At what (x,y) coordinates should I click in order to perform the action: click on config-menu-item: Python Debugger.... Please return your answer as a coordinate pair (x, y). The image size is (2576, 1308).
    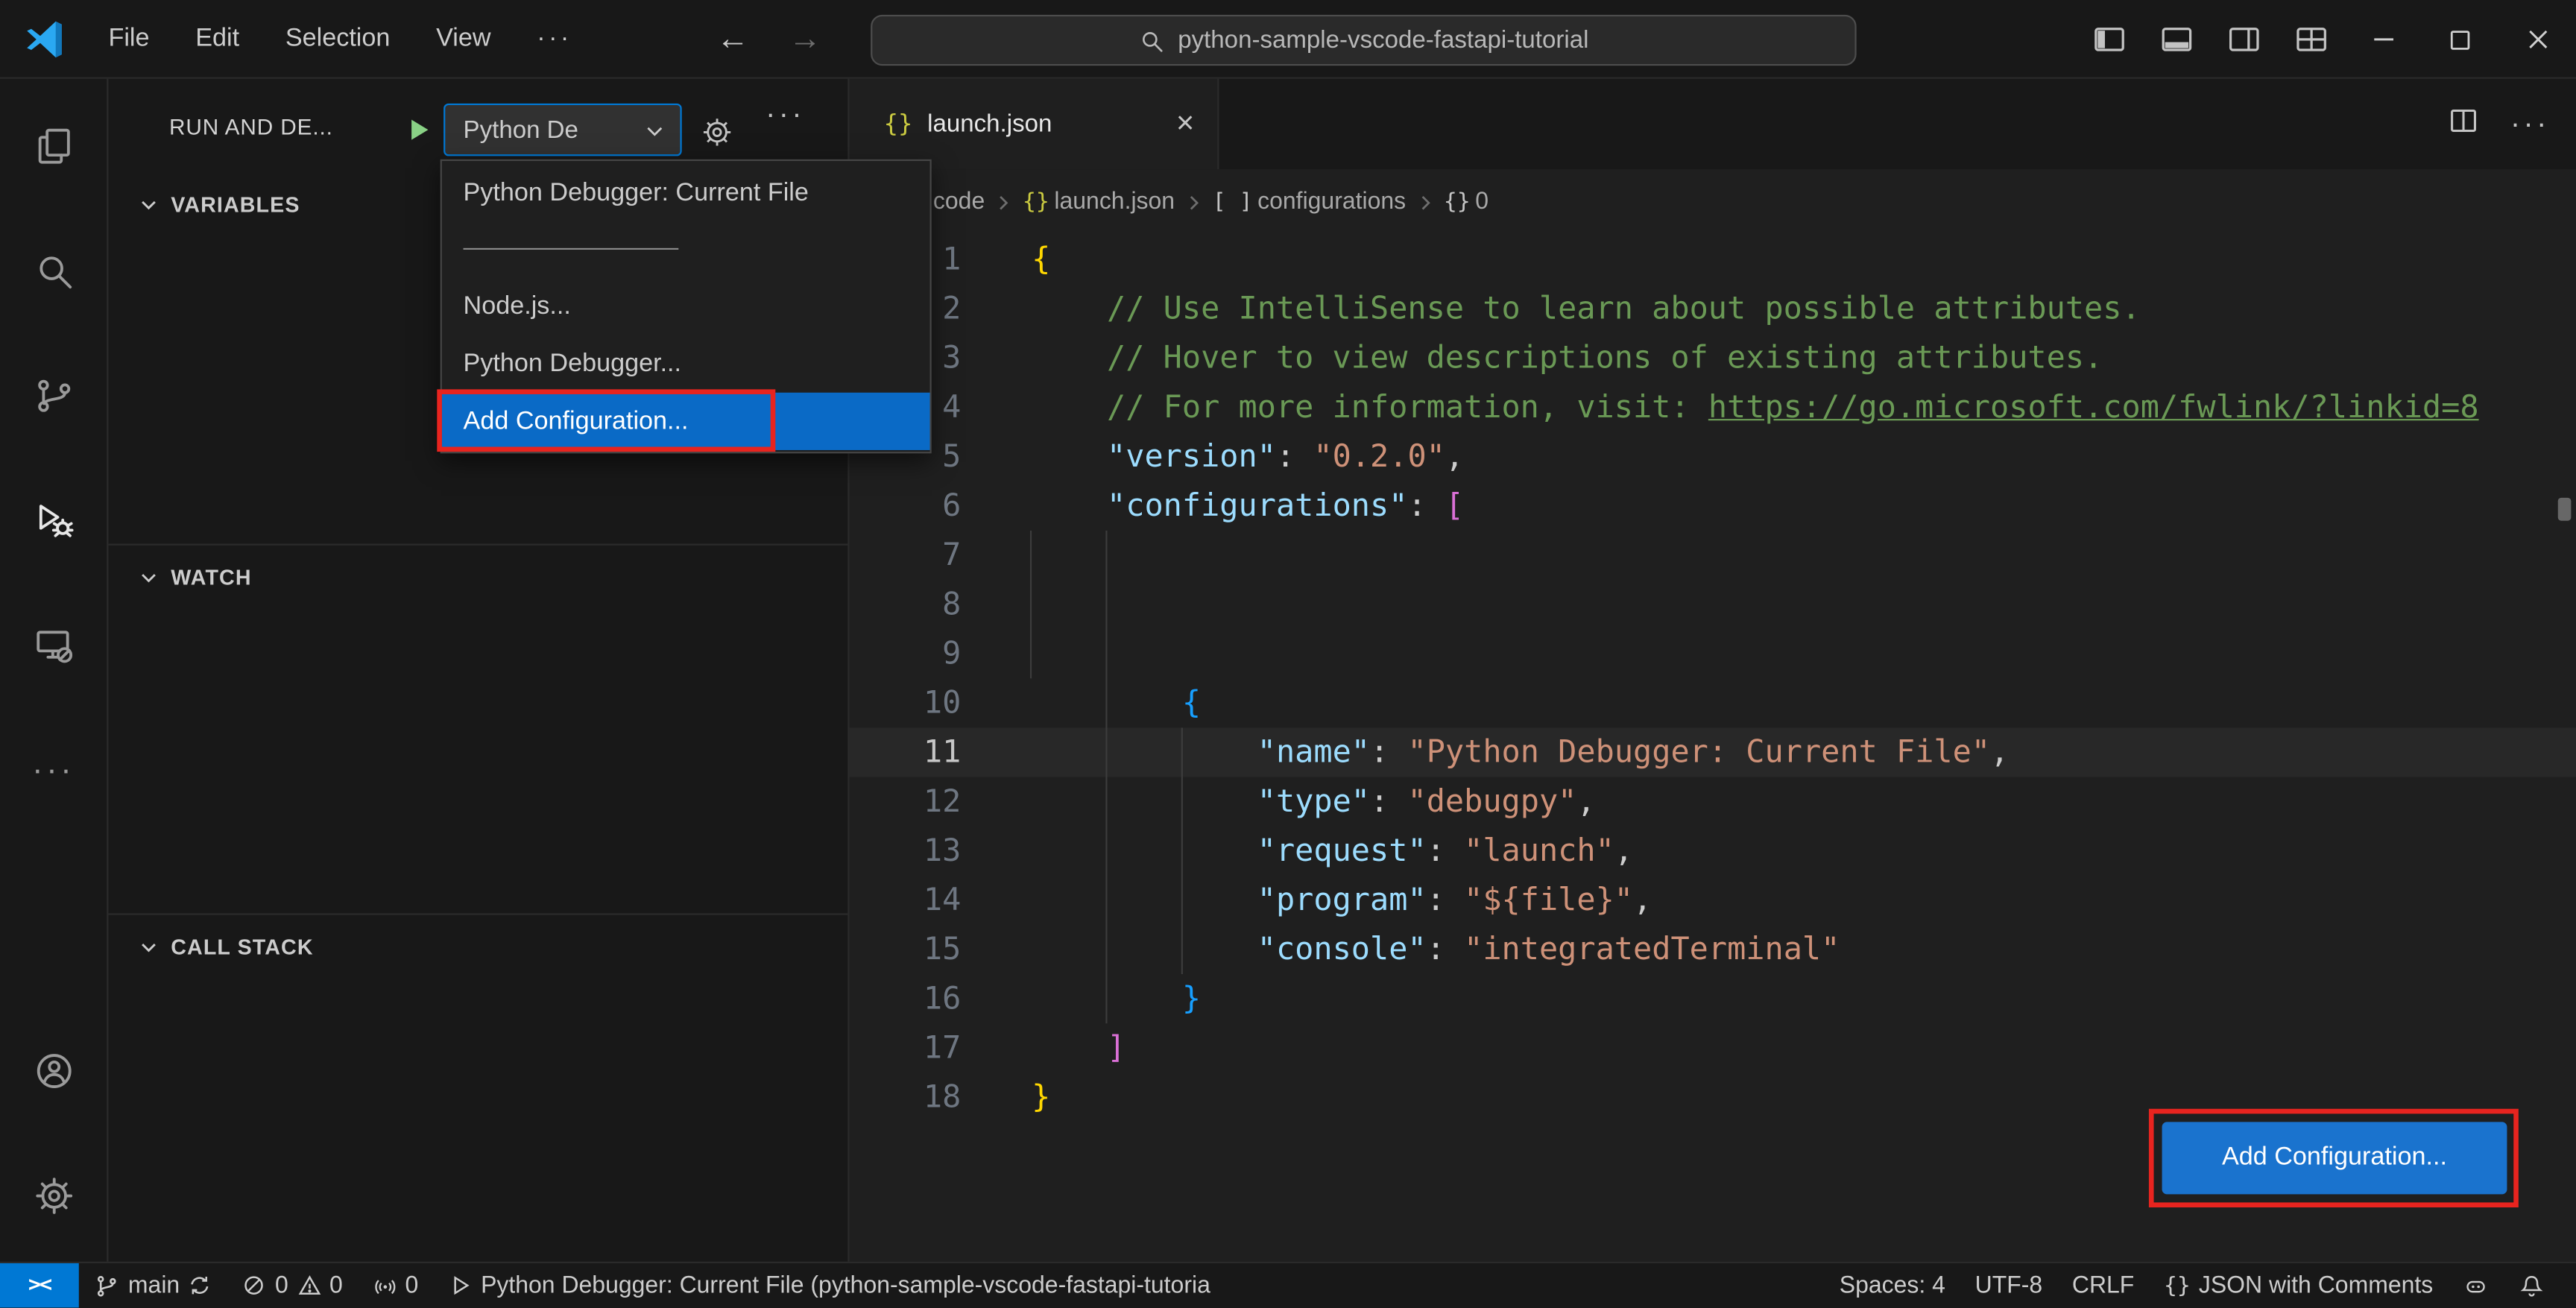
    Looking at the image, I should click on (686, 364).